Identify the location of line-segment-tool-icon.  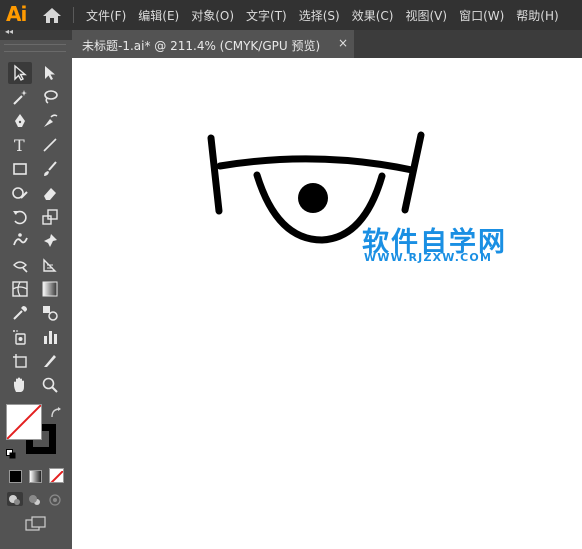
(50, 145).